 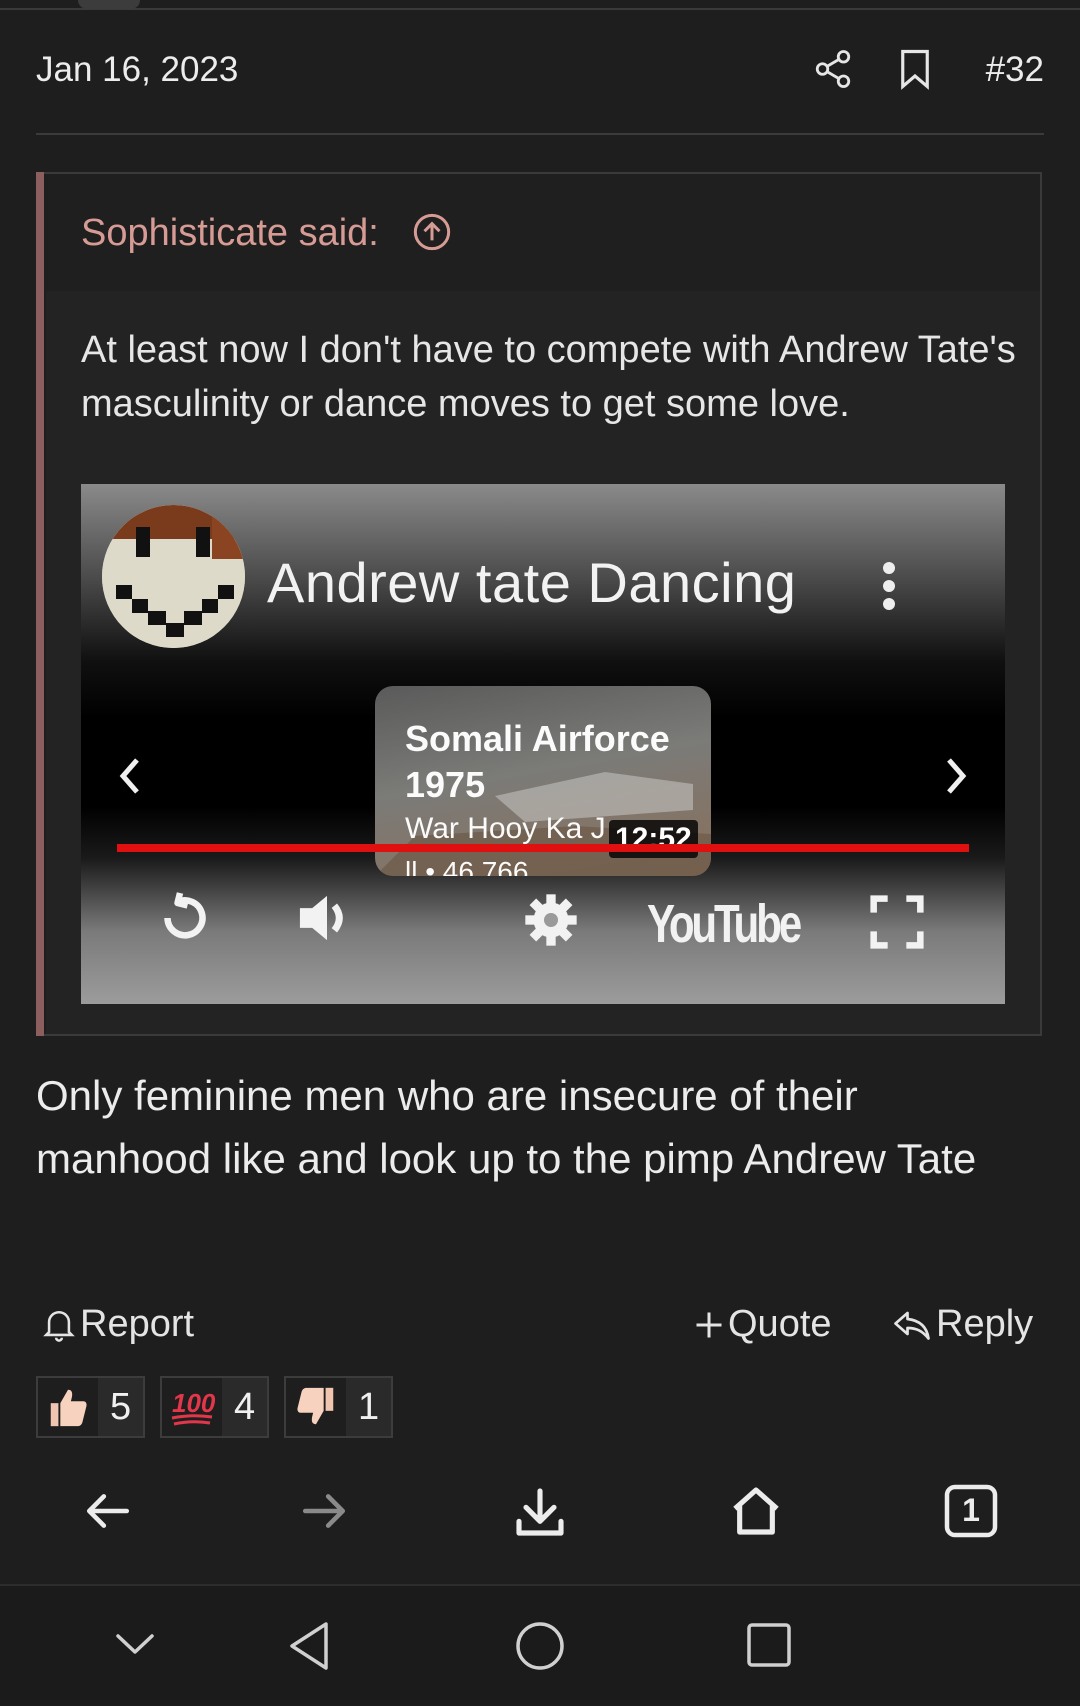 What do you see at coordinates (756, 1511) in the screenshot?
I see `home-icon` at bounding box center [756, 1511].